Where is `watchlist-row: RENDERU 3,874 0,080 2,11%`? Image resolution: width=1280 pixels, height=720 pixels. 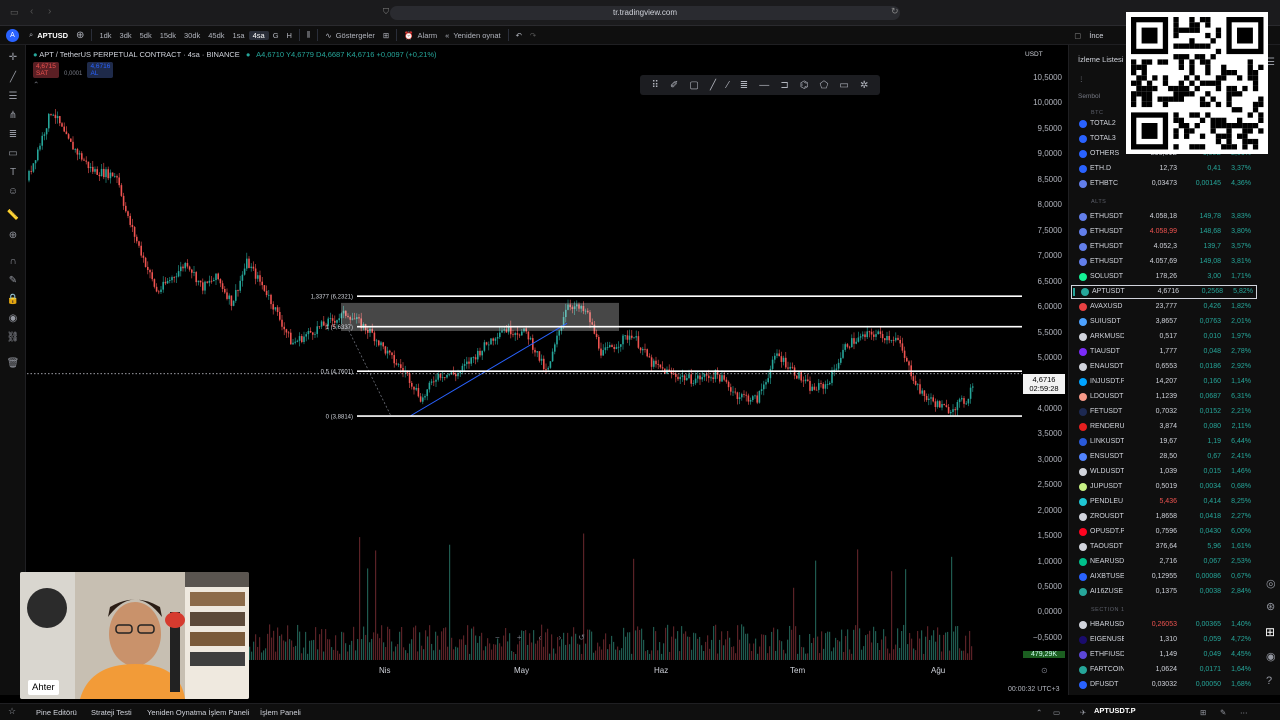
watchlist-row: RENDERU 3,874 0,080 2,11% is located at coordinates (1174, 427).